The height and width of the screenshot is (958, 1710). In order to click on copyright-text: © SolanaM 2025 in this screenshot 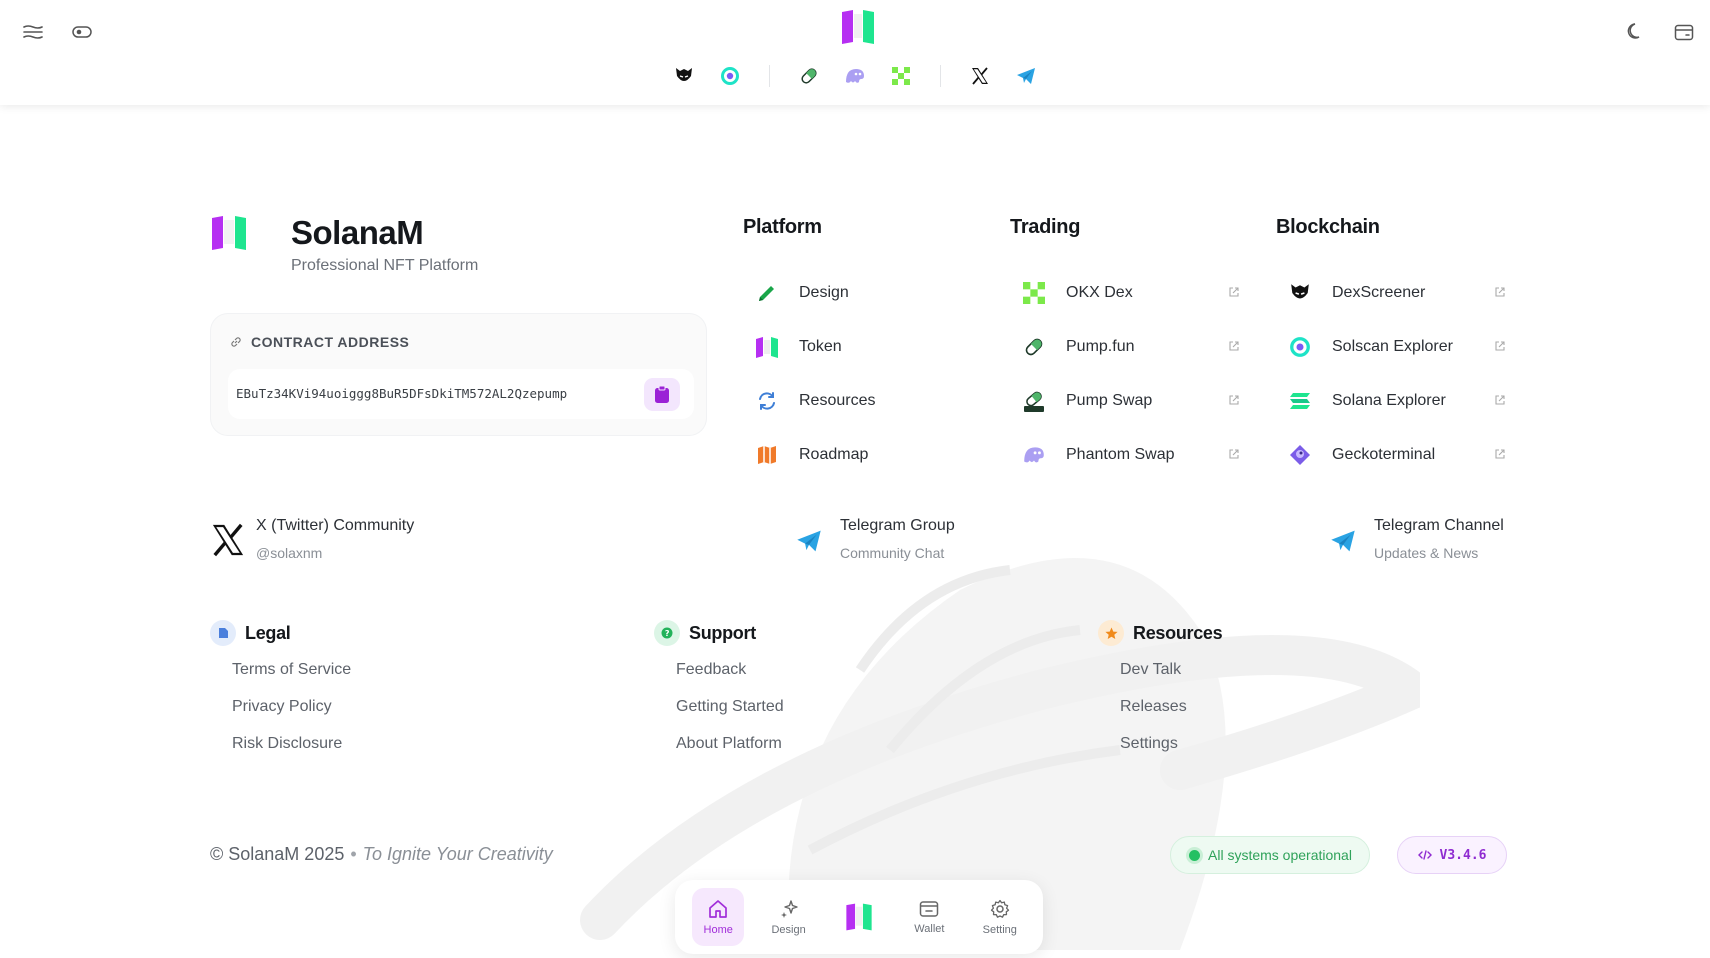, I will do `click(277, 854)`.